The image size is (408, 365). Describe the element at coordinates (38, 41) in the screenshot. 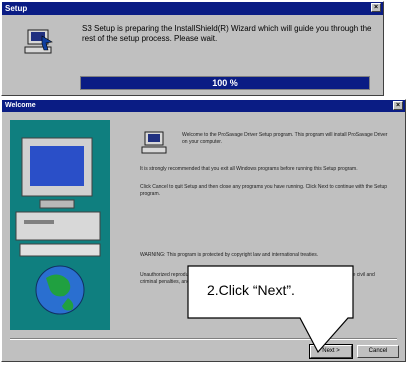

I see `setup-computer-icon` at that location.